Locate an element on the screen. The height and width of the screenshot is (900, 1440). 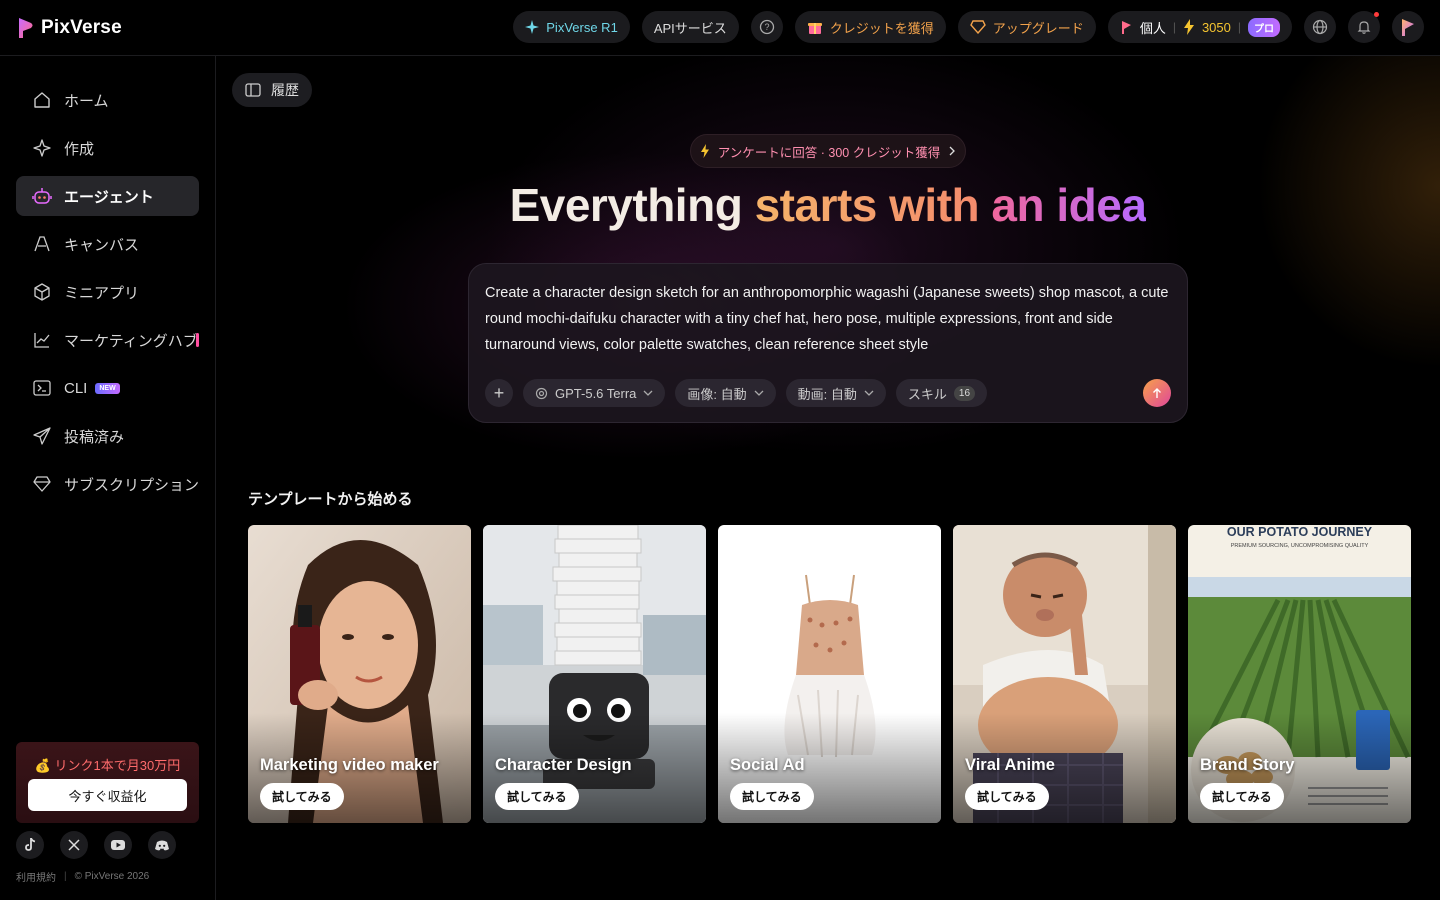
template-card-marketing: Marketing video maker 試してみる is located at coordinates (359, 674).